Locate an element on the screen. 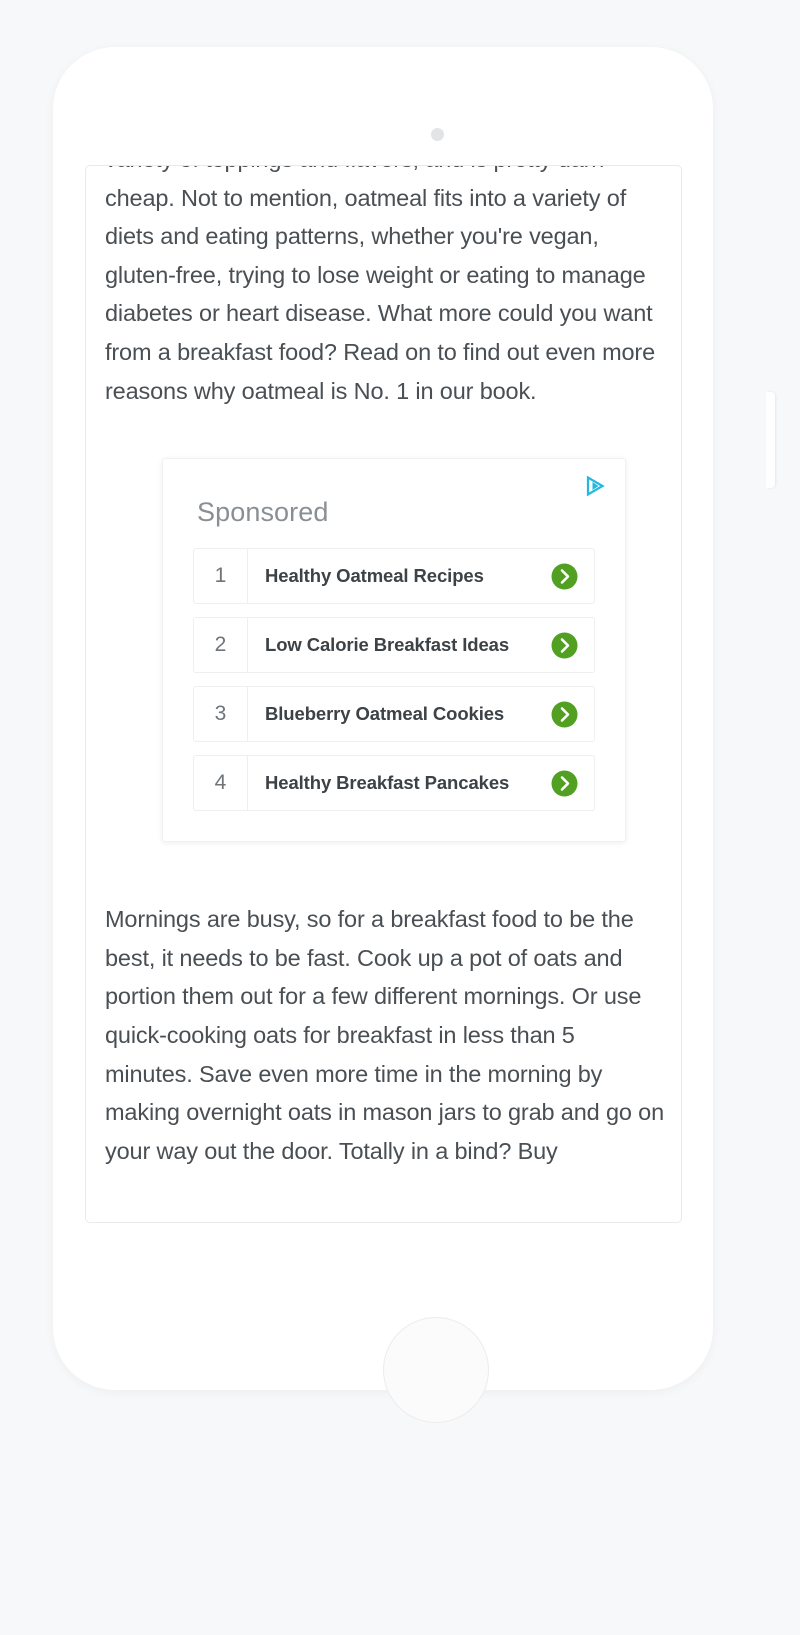 The width and height of the screenshot is (800, 1635). ad-row: 3 Blueberry Oatmeal Cookies is located at coordinates (394, 714).